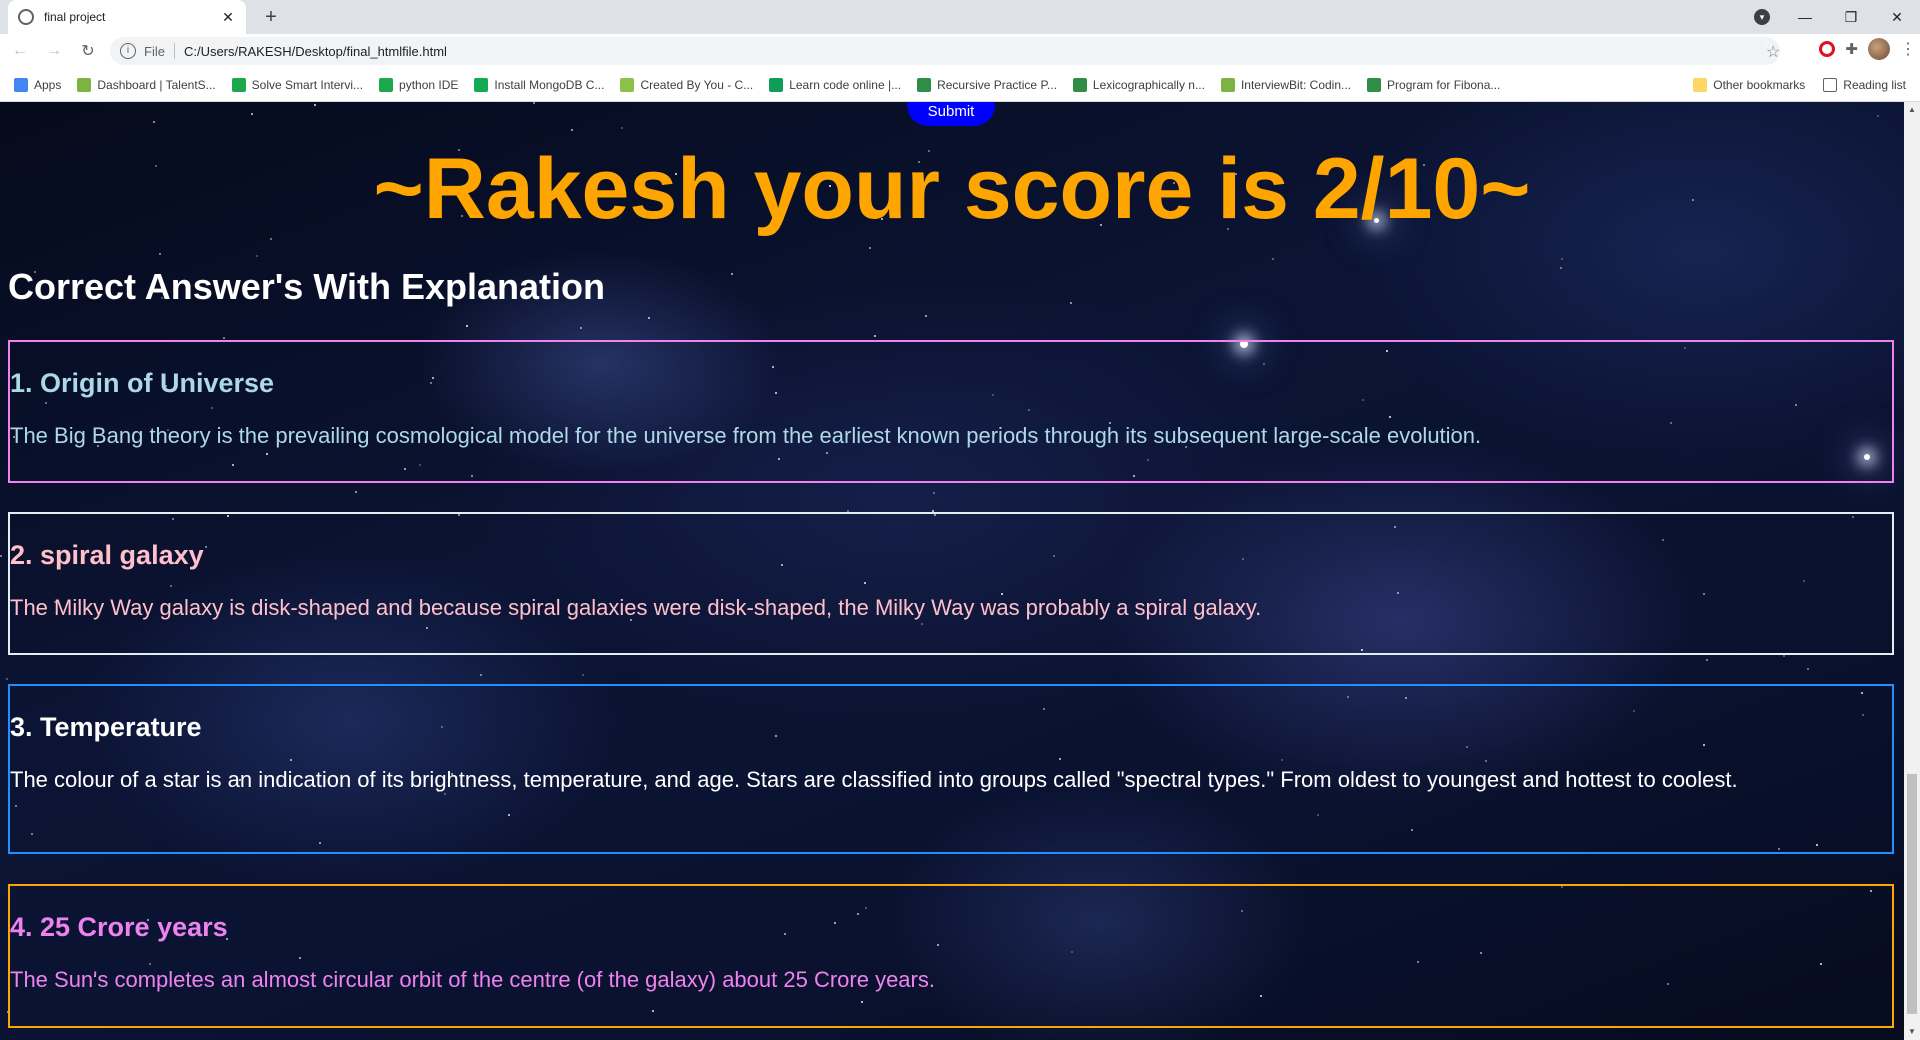 Image resolution: width=1920 pixels, height=1040 pixels. I want to click on toolbar-actions: ✚ ⋮, so click(1867, 49).